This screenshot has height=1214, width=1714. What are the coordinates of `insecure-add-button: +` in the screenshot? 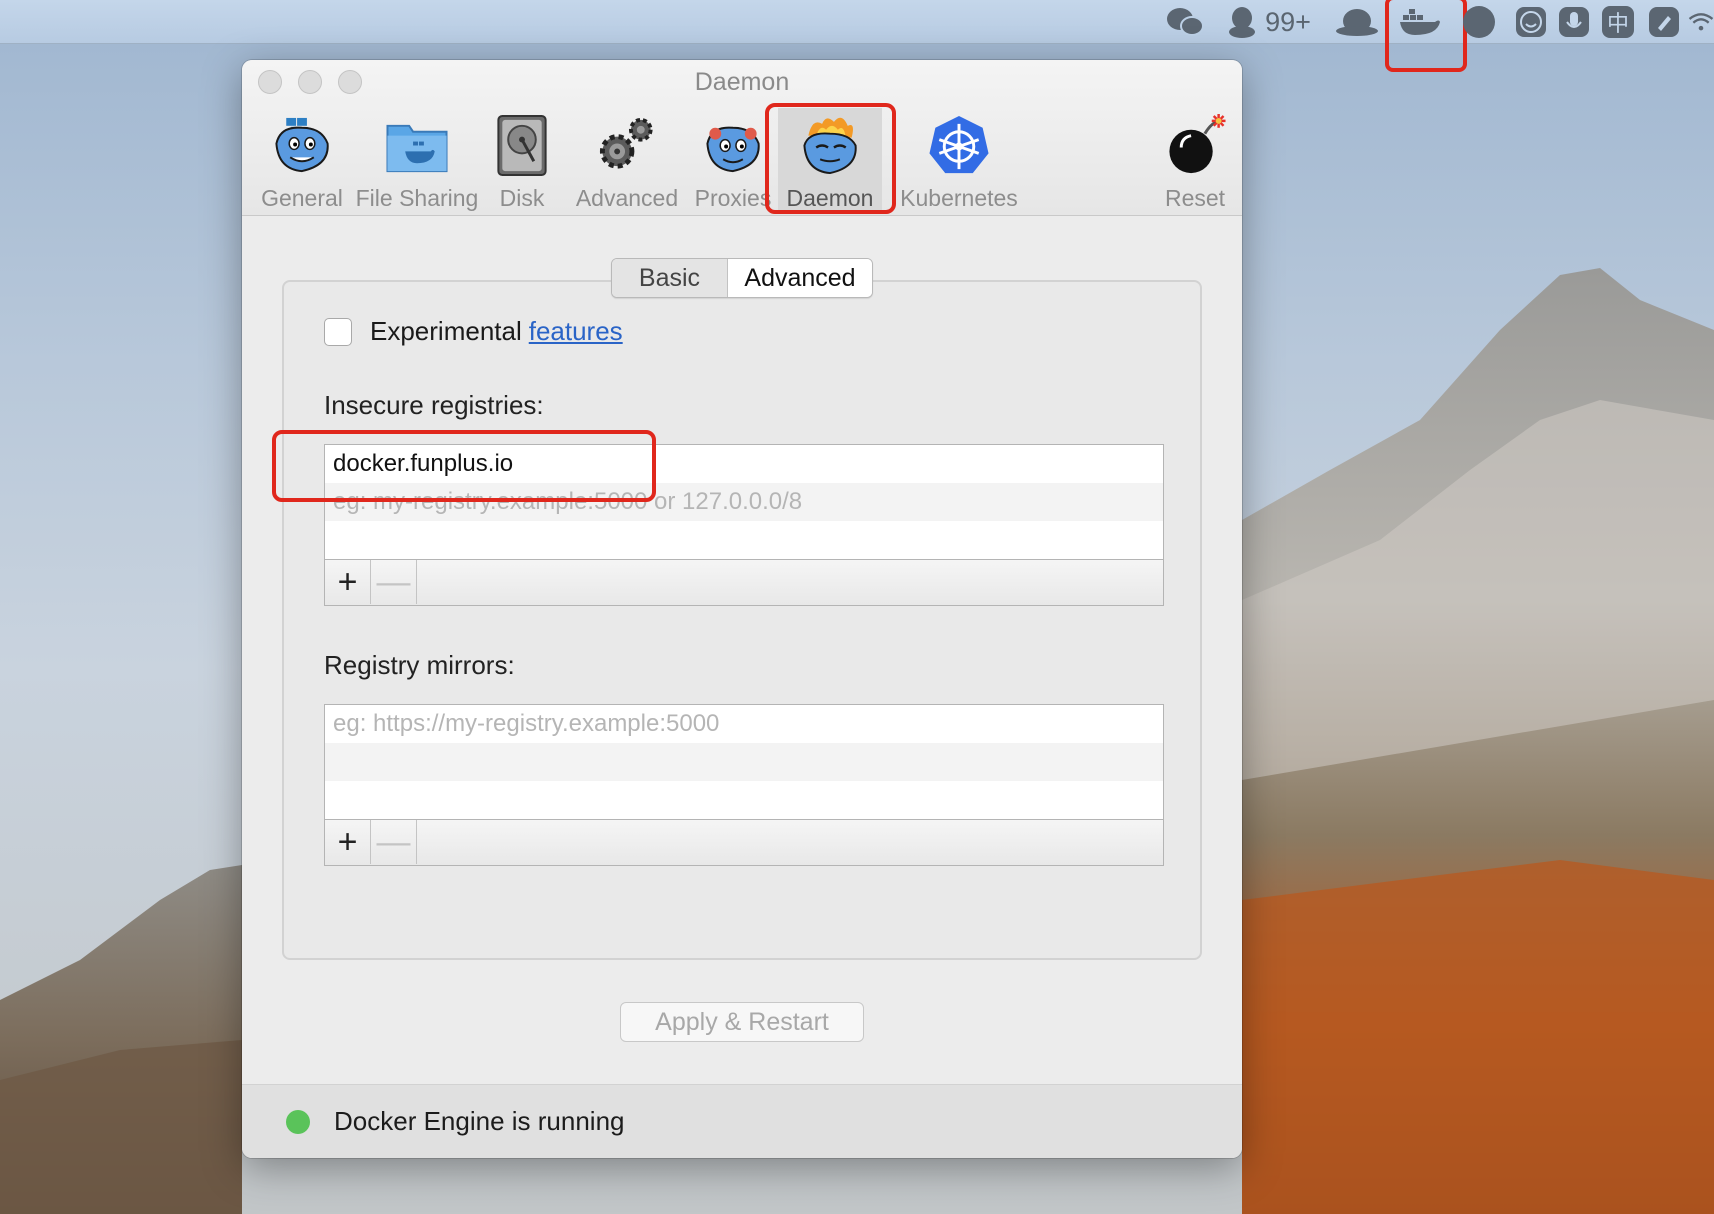 It's located at (348, 582).